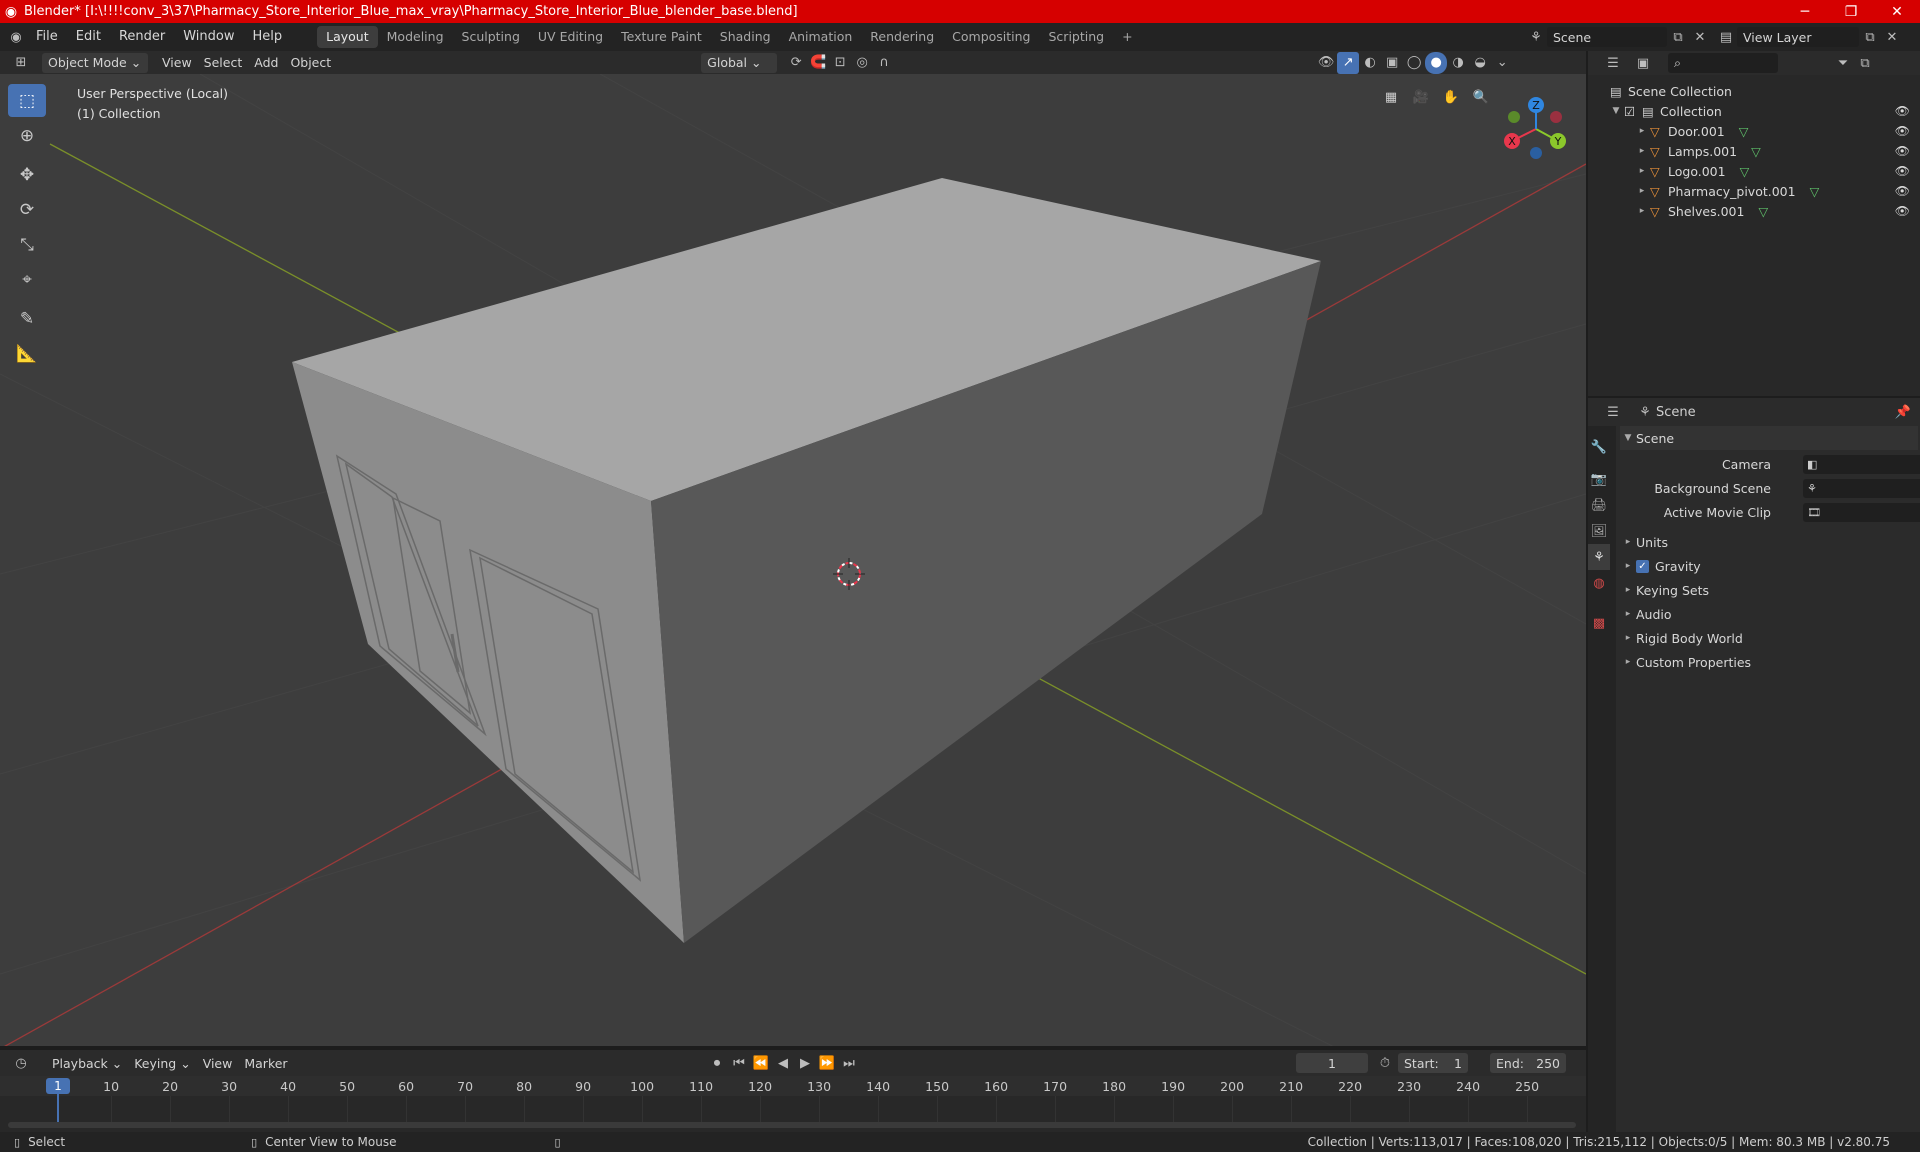 The width and height of the screenshot is (1920, 1152). Describe the element at coordinates (268, 37) in the screenshot. I see `menu-help: Help` at that location.